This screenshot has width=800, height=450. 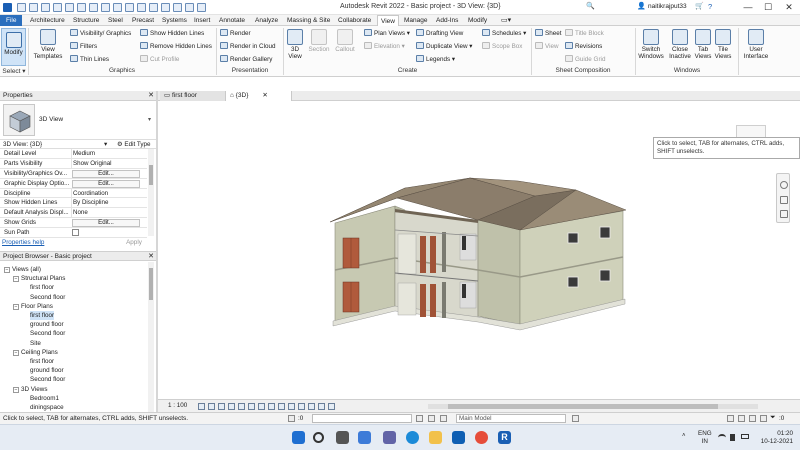 What do you see at coordinates (30, 389) in the screenshot?
I see `tree-item: −3D Views` at bounding box center [30, 389].